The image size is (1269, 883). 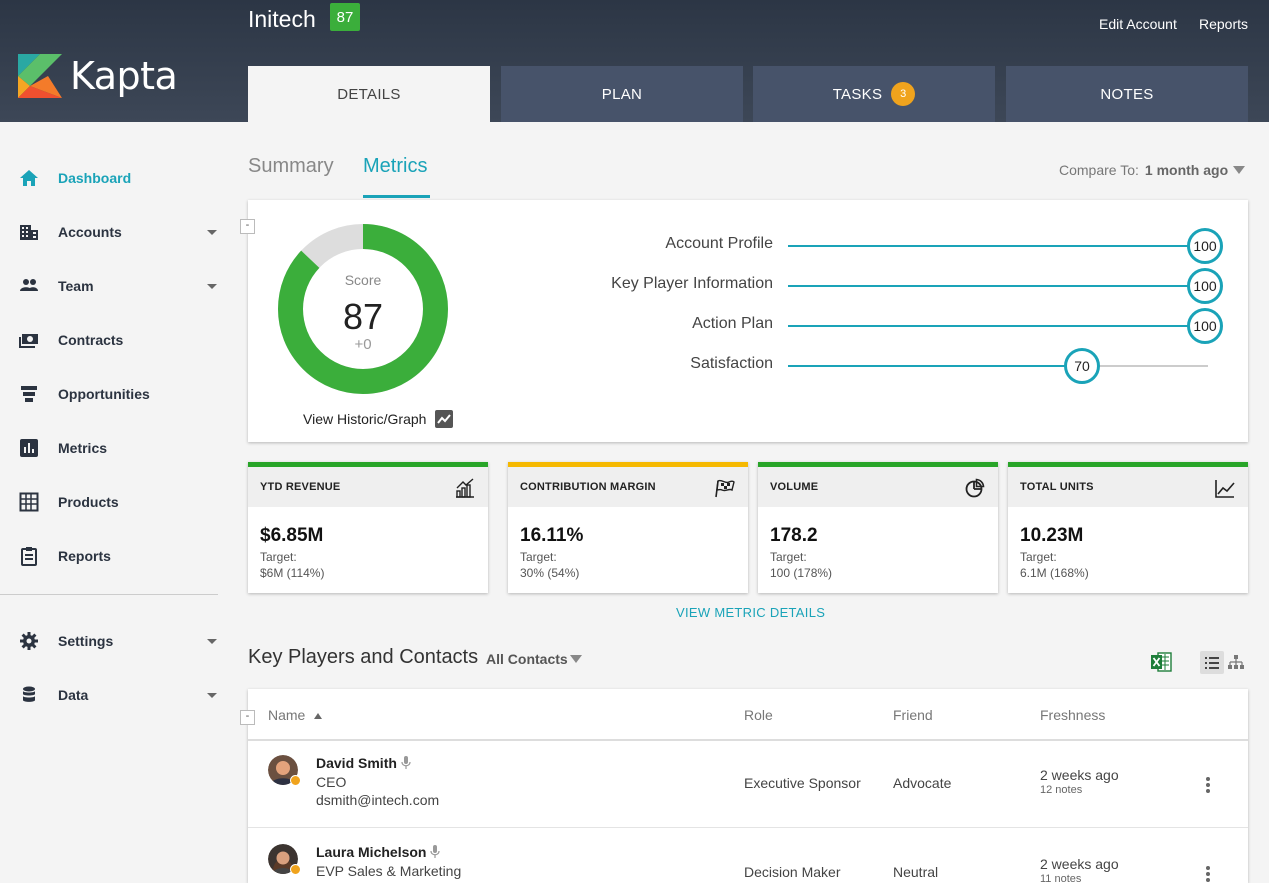 What do you see at coordinates (916, 872) in the screenshot?
I see `contact-friend: Neutral` at bounding box center [916, 872].